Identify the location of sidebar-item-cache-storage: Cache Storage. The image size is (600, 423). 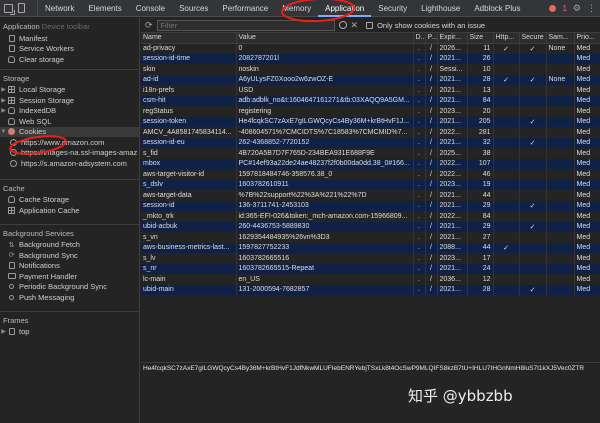
(69, 200).